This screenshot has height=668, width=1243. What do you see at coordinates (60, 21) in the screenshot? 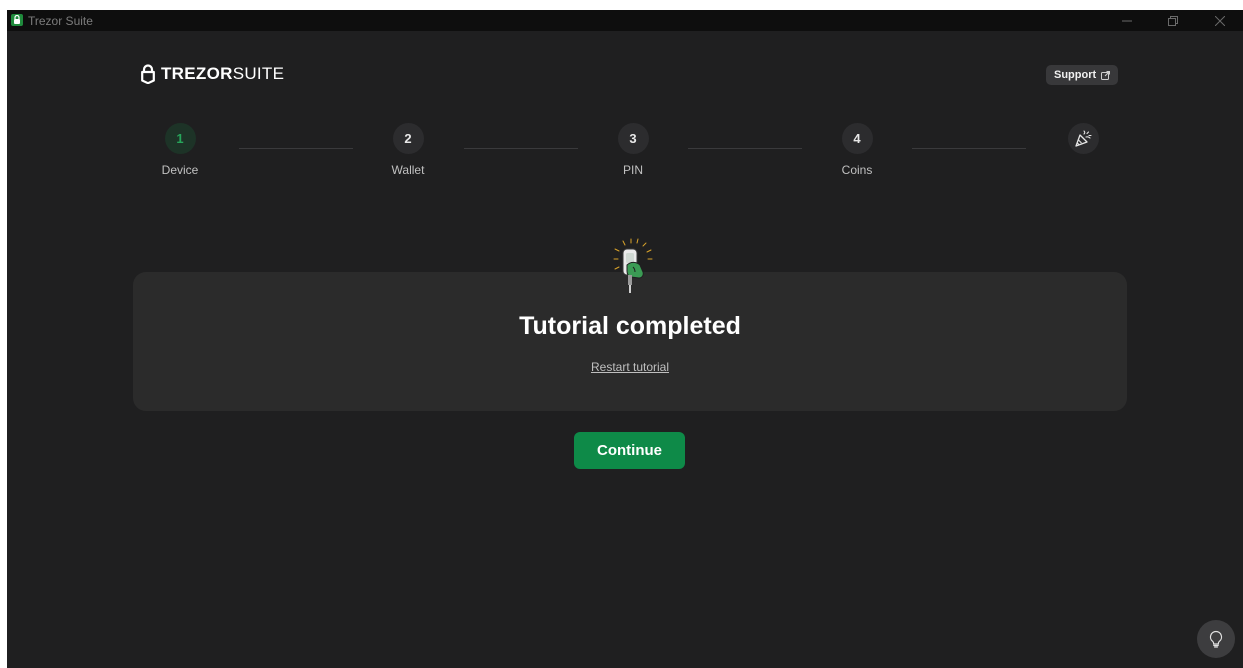
I see `window-title: Trezor Suite` at bounding box center [60, 21].